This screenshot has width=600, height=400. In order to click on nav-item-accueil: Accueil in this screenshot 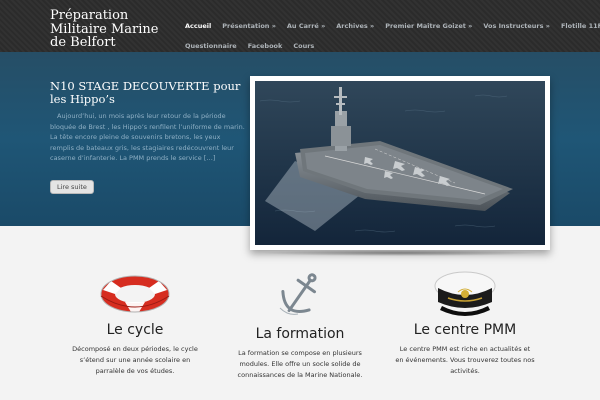, I will do `click(198, 26)`.